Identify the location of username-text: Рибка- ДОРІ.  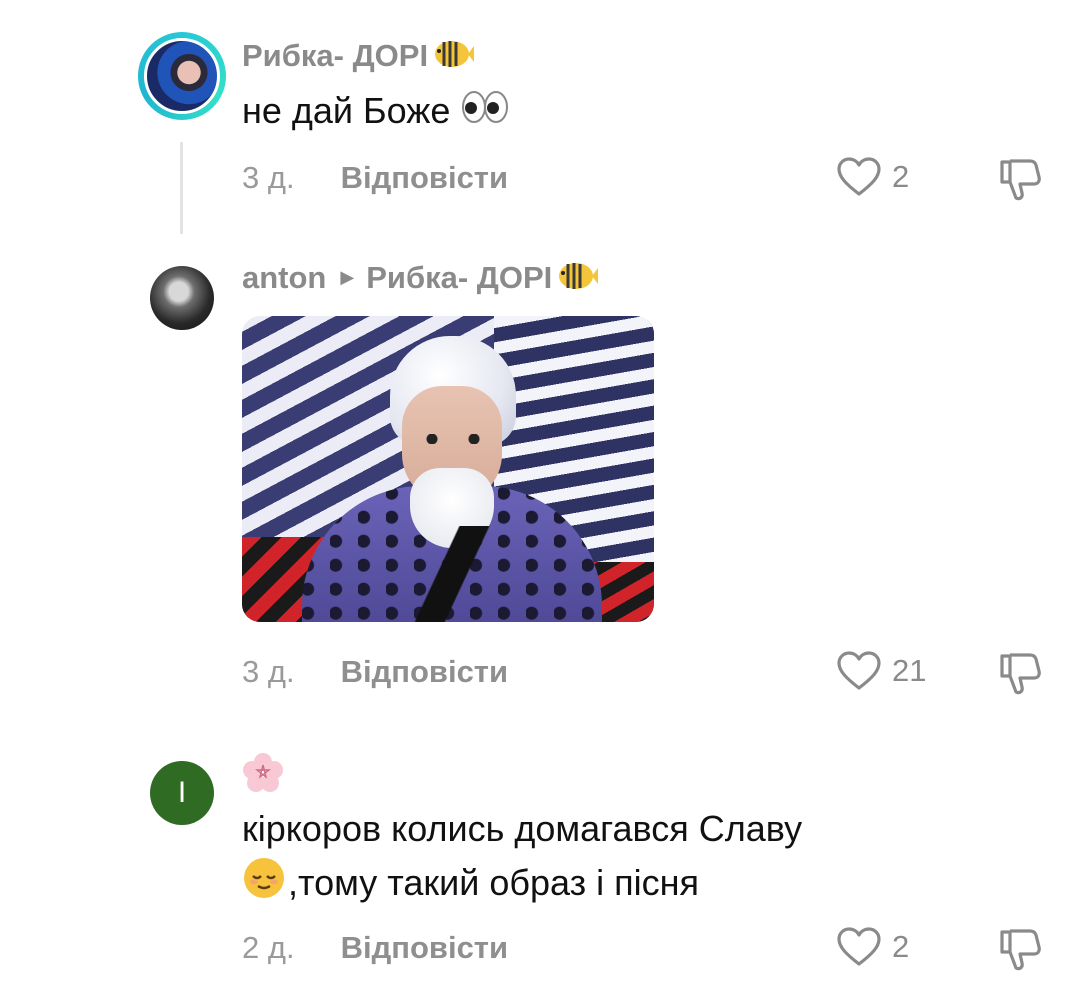
(335, 55).